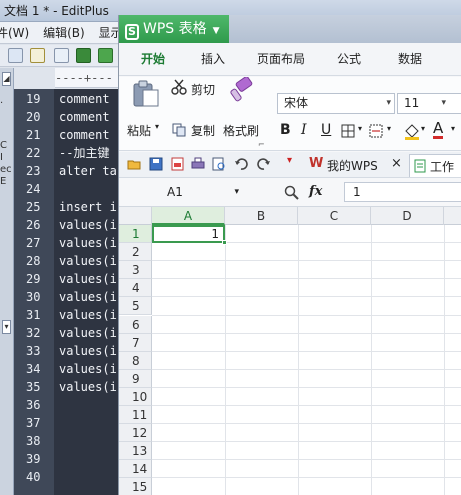 This screenshot has width=461, height=495. I want to click on borders-icon, so click(349, 131).